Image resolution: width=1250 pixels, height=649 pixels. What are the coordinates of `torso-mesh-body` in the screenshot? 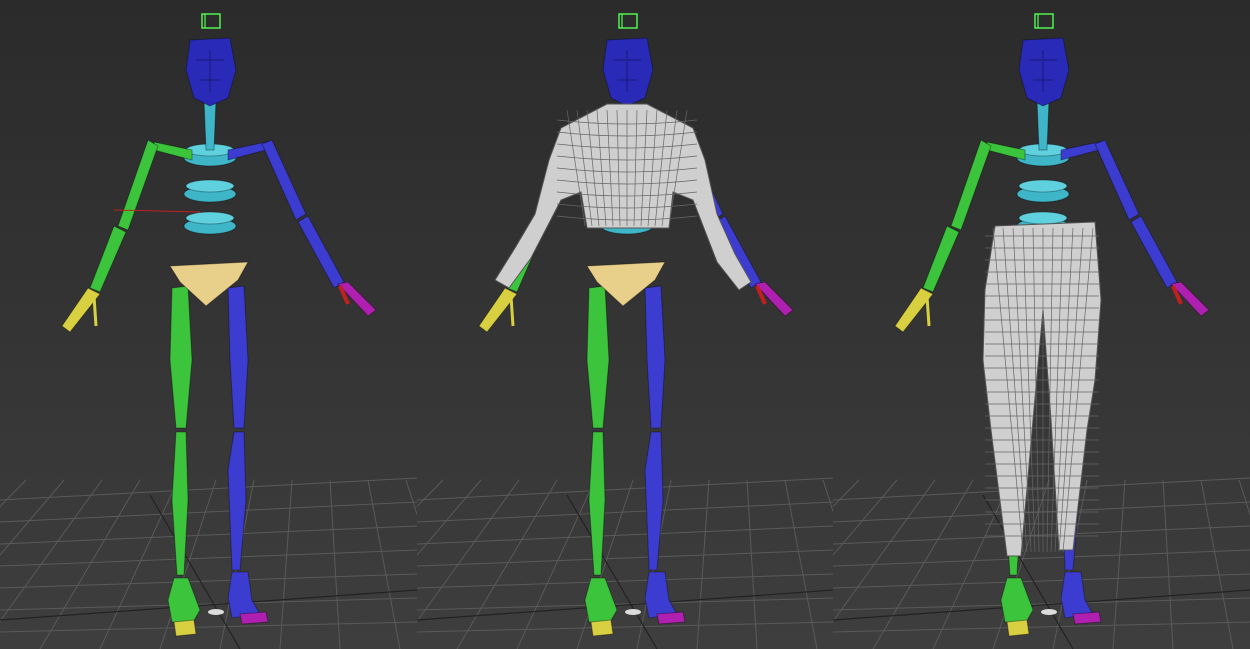 It's located at (622, 197).